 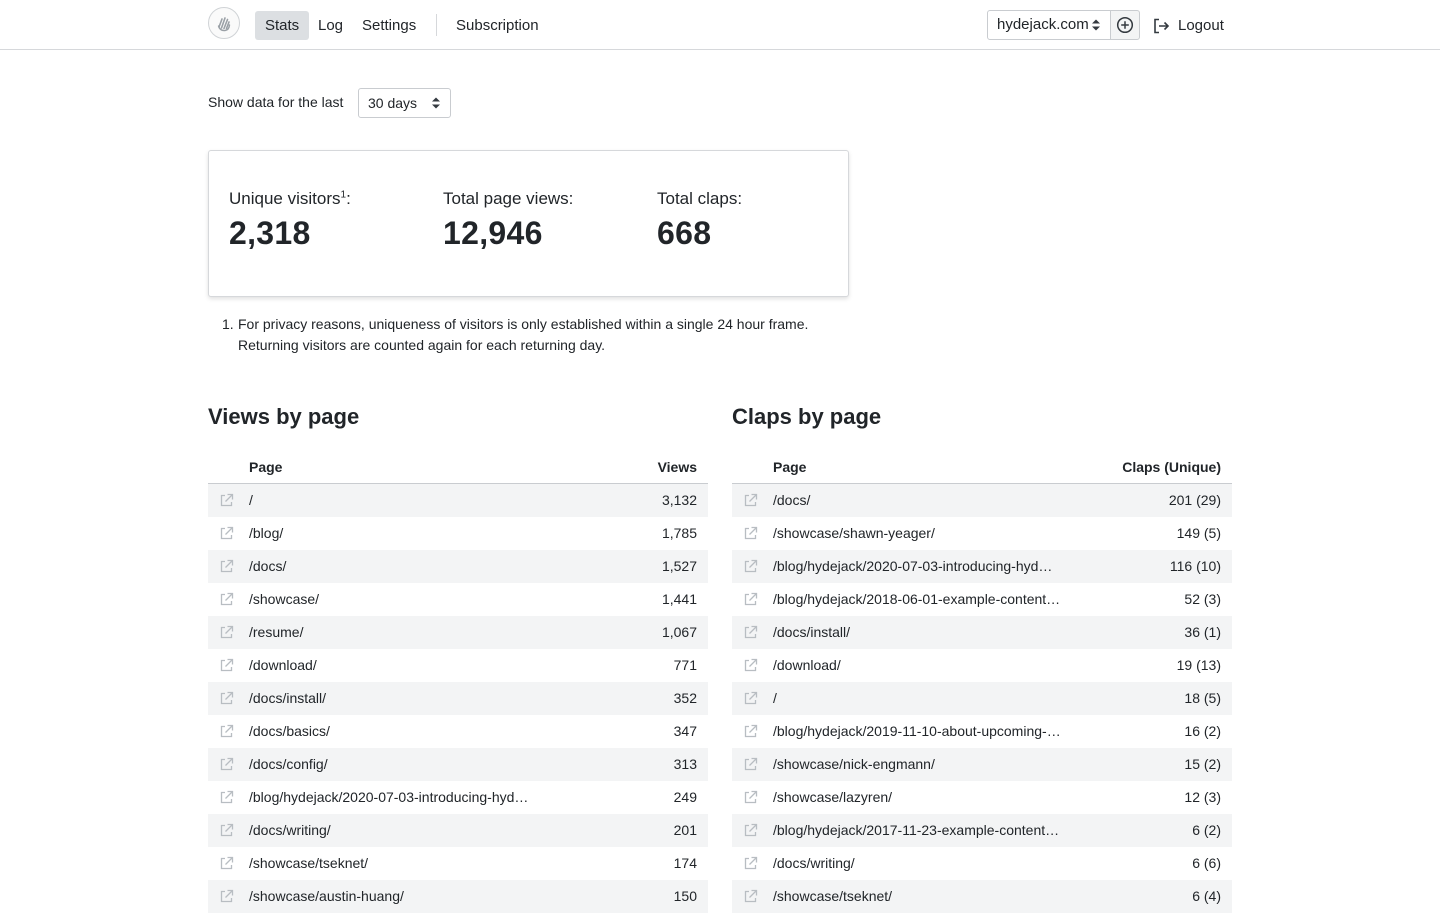 What do you see at coordinates (288, 764) in the screenshot?
I see `page-path: /docs/config/` at bounding box center [288, 764].